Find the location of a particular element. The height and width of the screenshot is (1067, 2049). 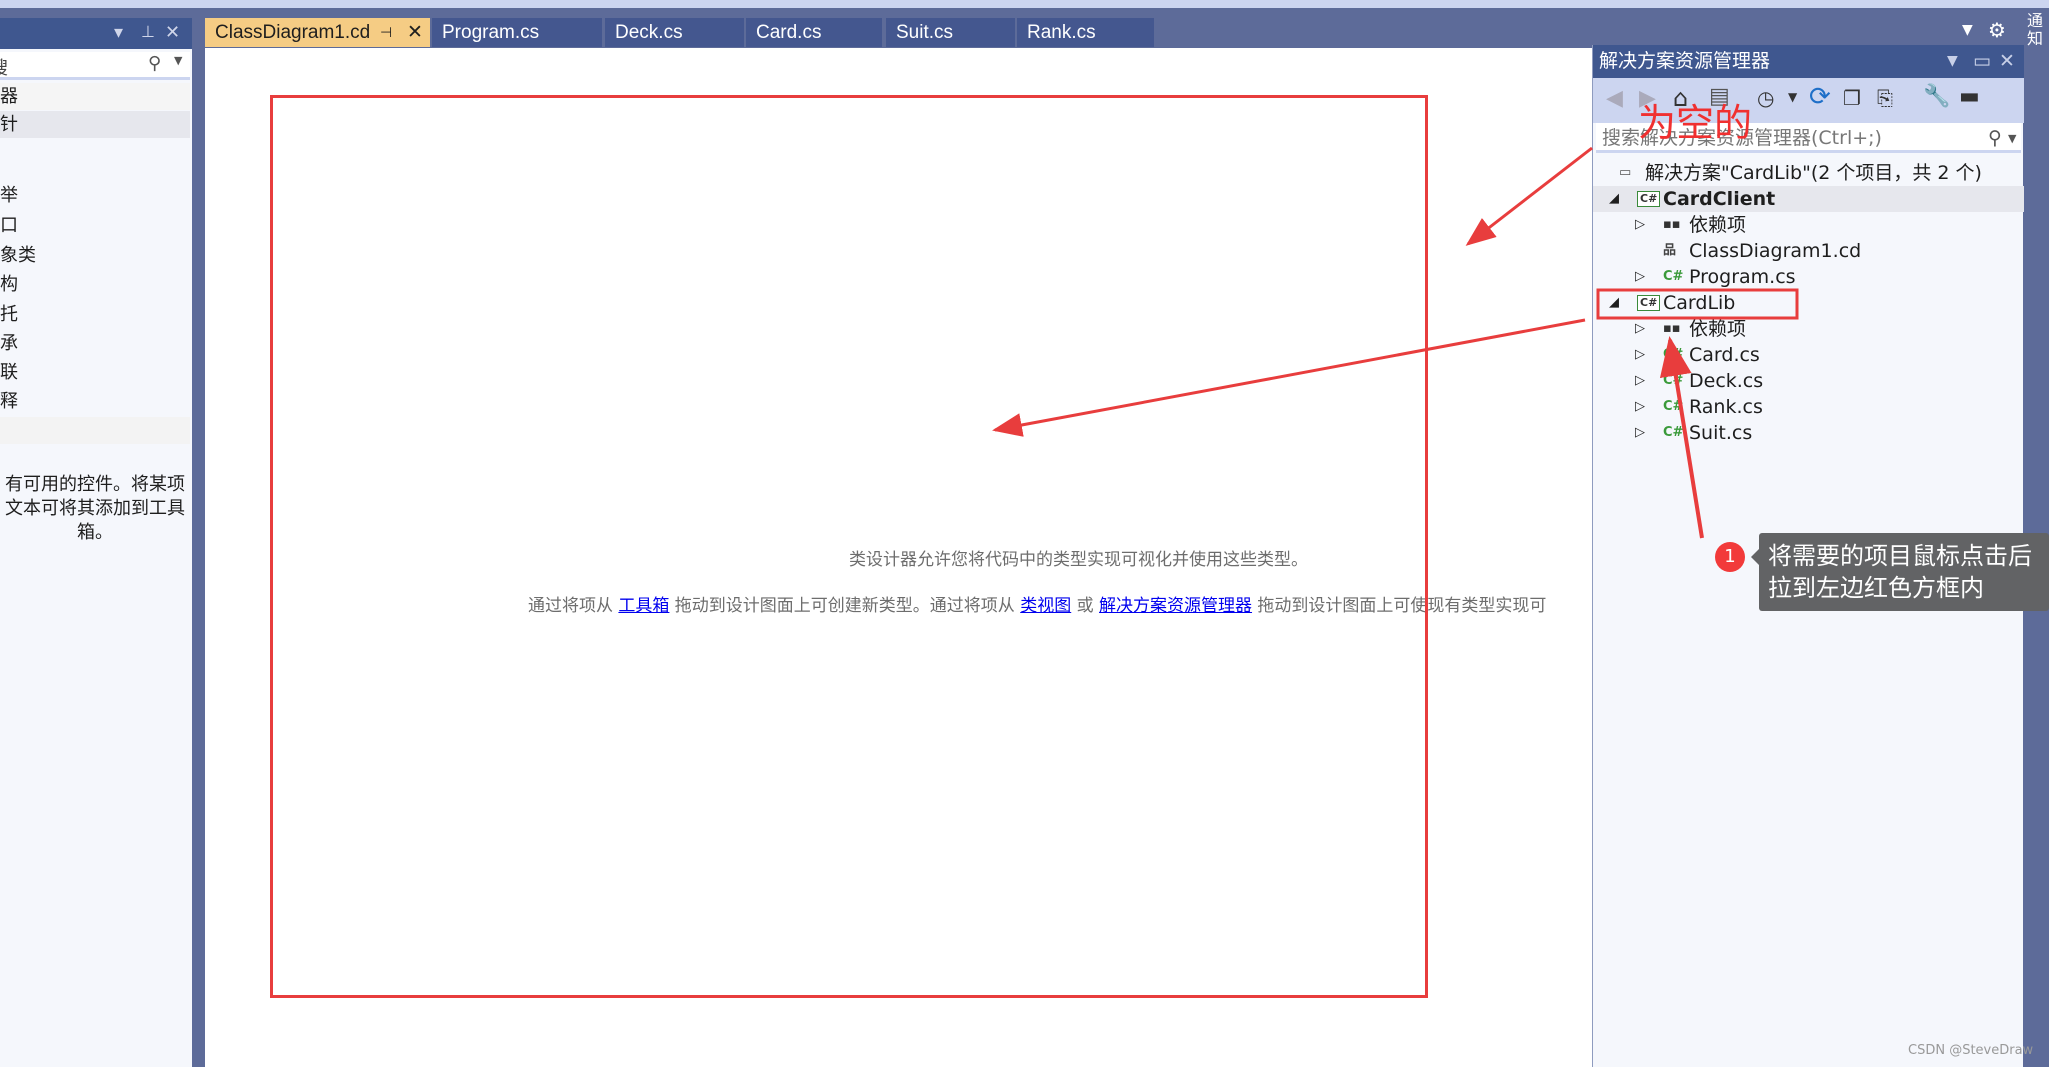

step-badge: 1 is located at coordinates (1730, 557).